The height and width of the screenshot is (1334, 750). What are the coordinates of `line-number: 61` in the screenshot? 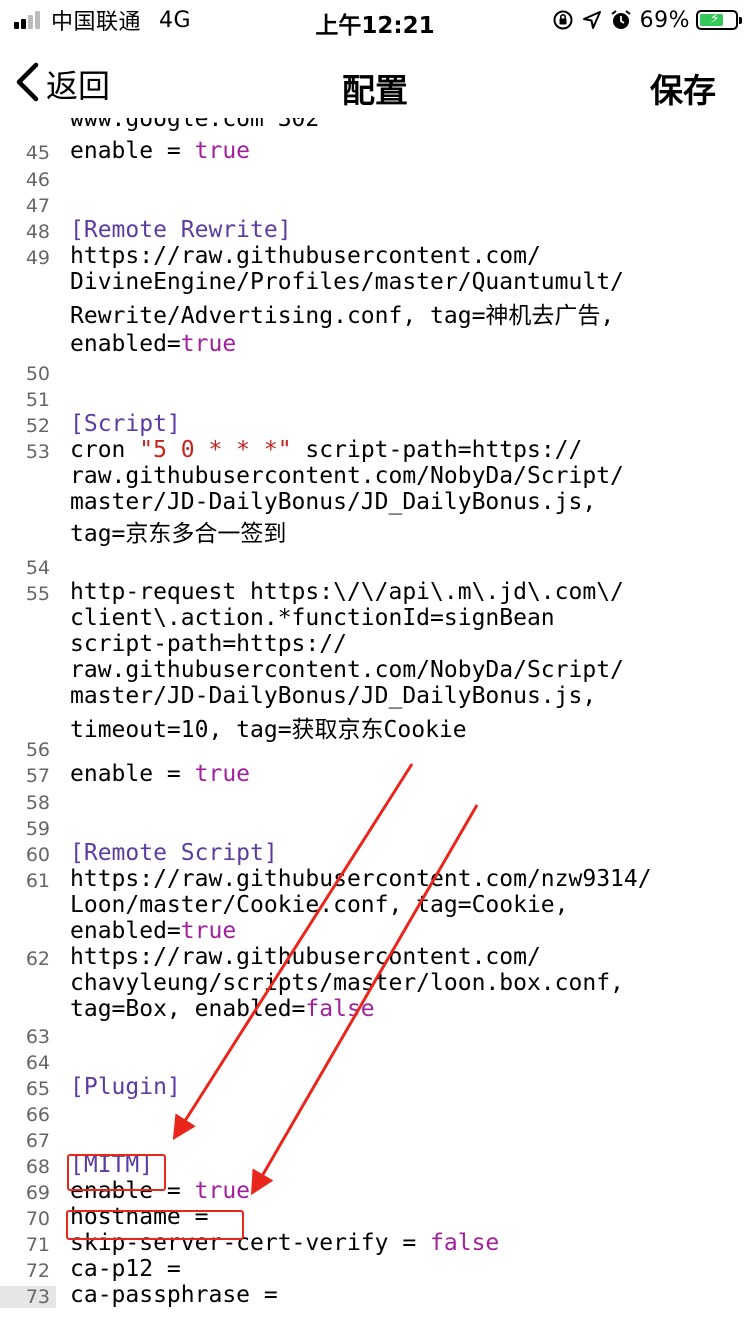 It's located at (37, 881).